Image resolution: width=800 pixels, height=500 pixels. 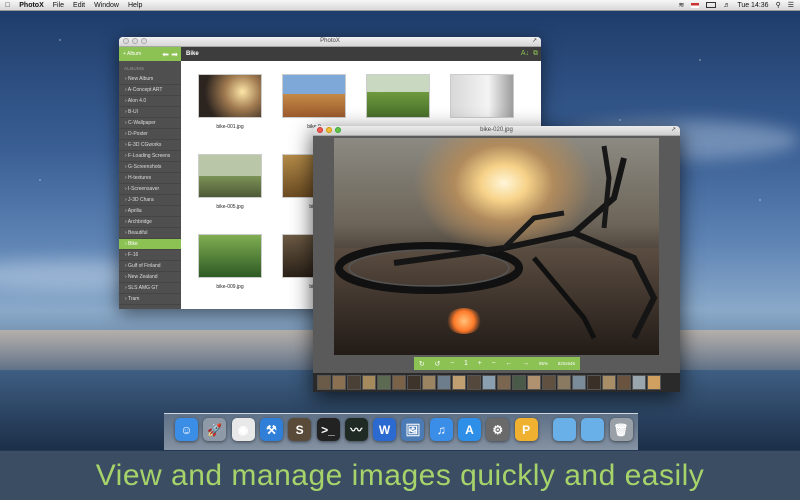 What do you see at coordinates (525, 363) in the screenshot?
I see `next-icon: →` at bounding box center [525, 363].